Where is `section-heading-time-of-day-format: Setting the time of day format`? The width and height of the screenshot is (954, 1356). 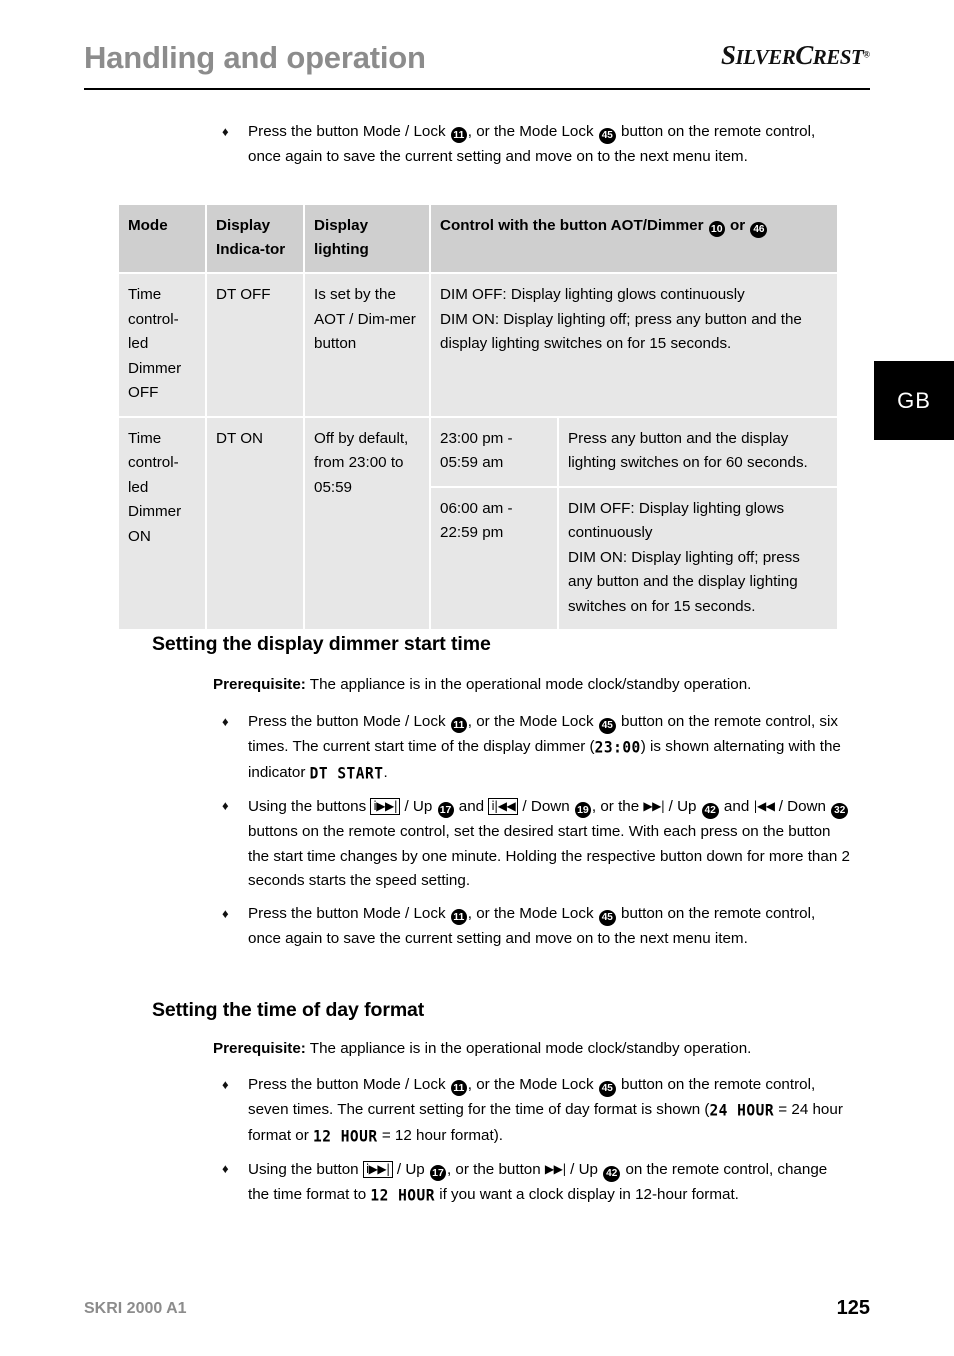
section-heading-time-of-day-format: Setting the time of day format is located at coordinates (288, 1010).